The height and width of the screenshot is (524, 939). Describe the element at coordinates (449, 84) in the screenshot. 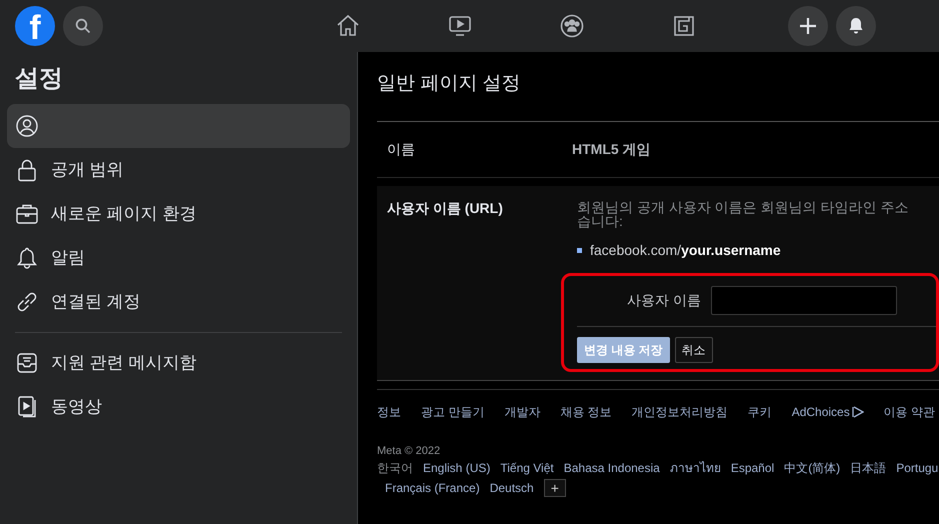

I see `page-title: 일반 페이지 설정` at that location.